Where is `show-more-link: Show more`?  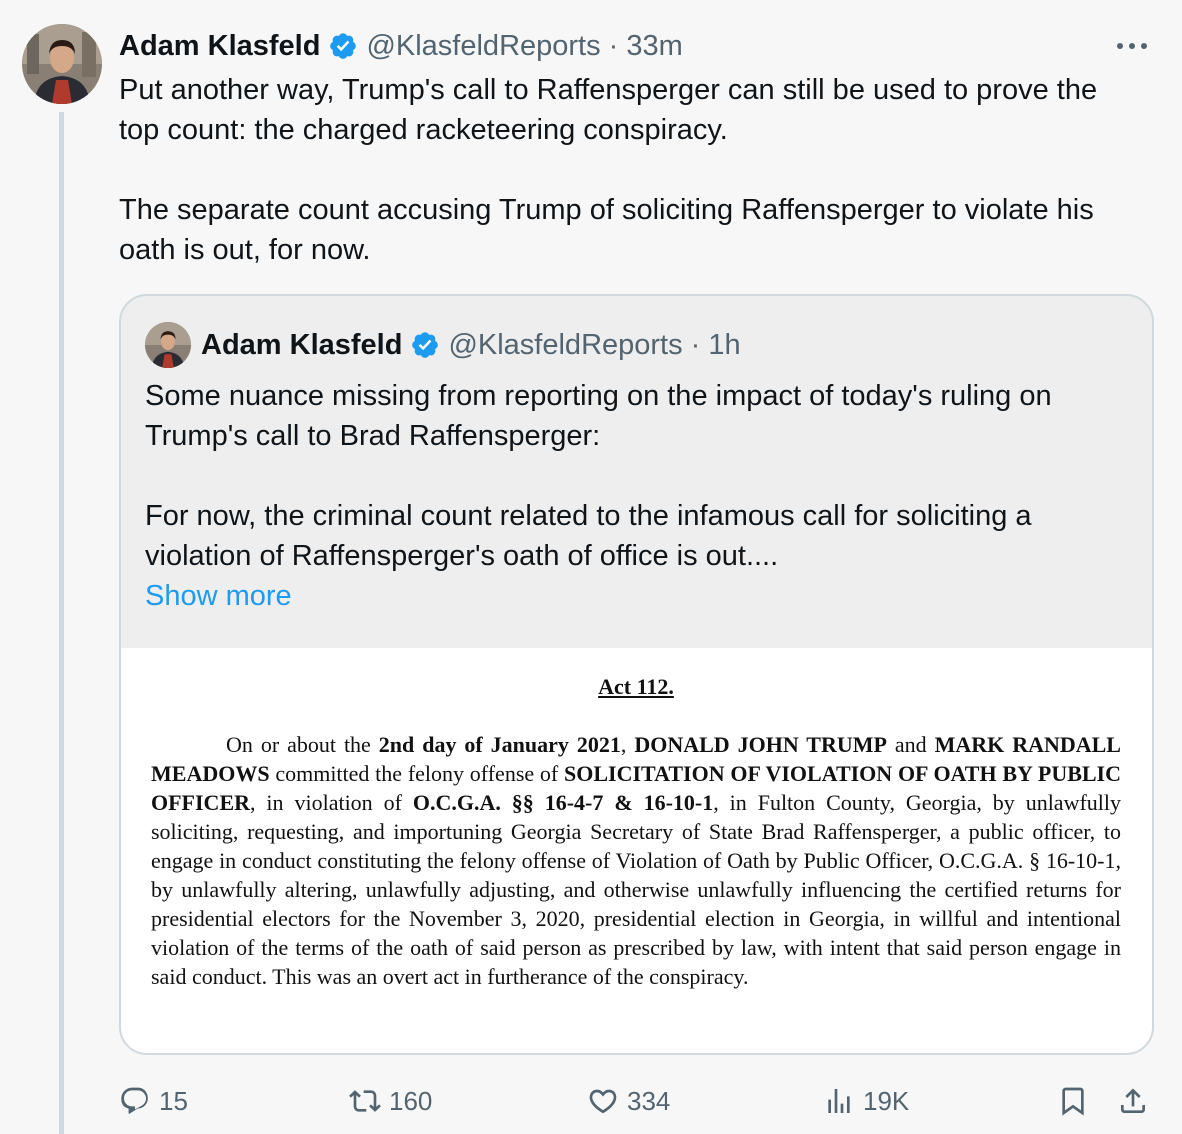
show-more-link: Show more is located at coordinates (640, 596).